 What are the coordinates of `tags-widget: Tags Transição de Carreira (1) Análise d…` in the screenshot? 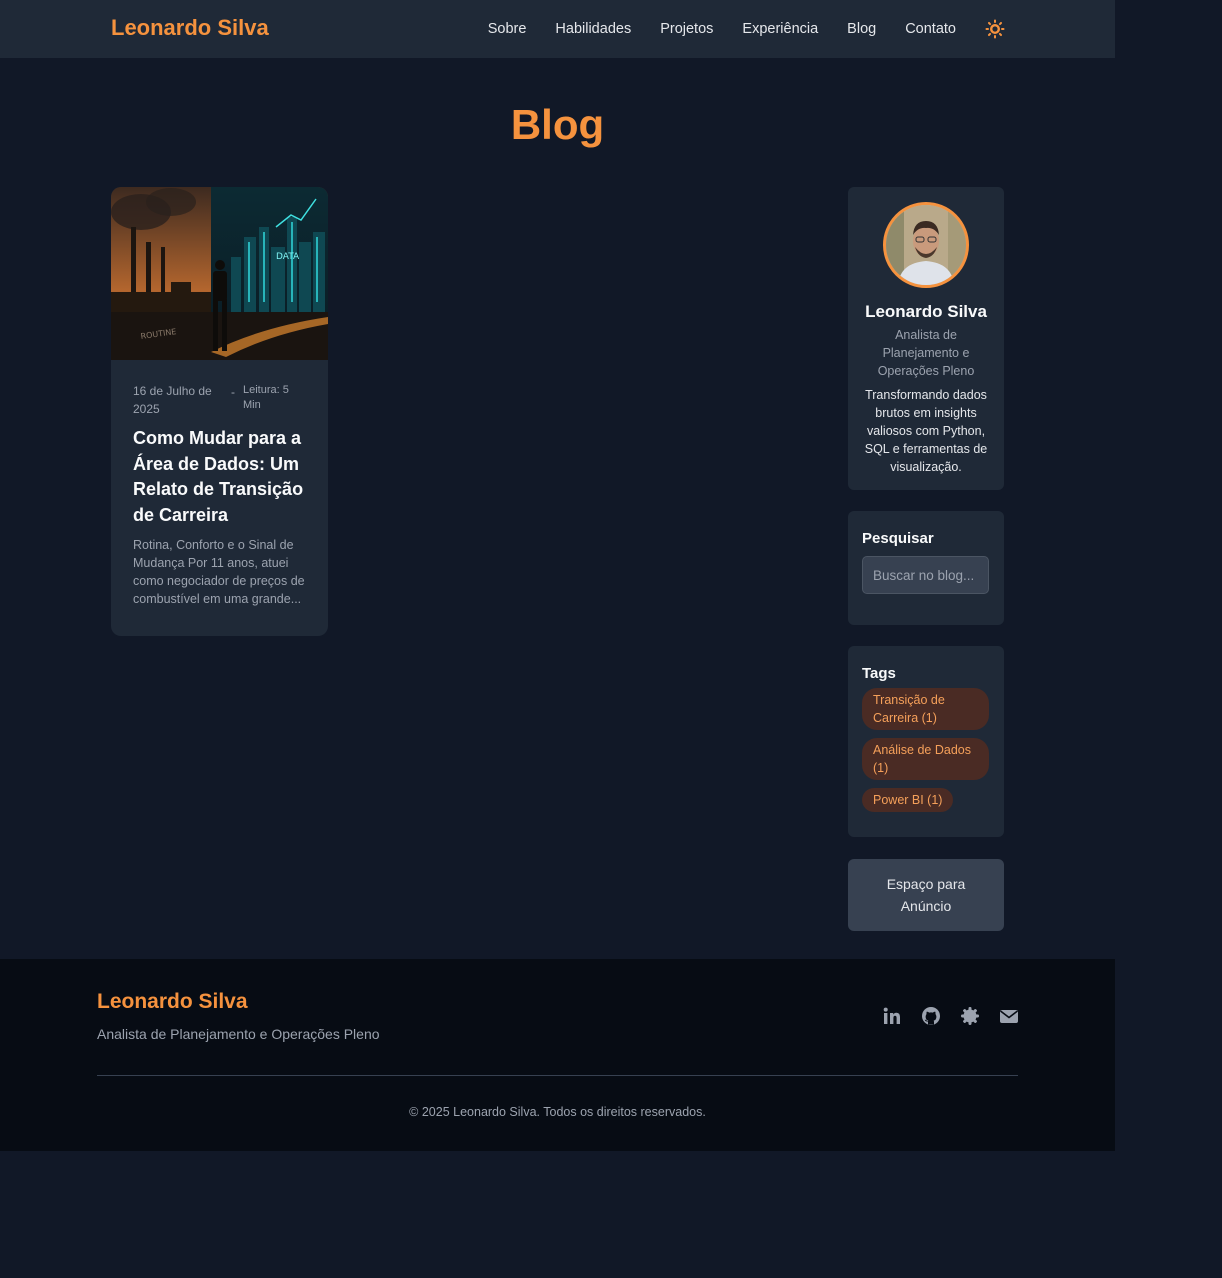 It's located at (926, 741).